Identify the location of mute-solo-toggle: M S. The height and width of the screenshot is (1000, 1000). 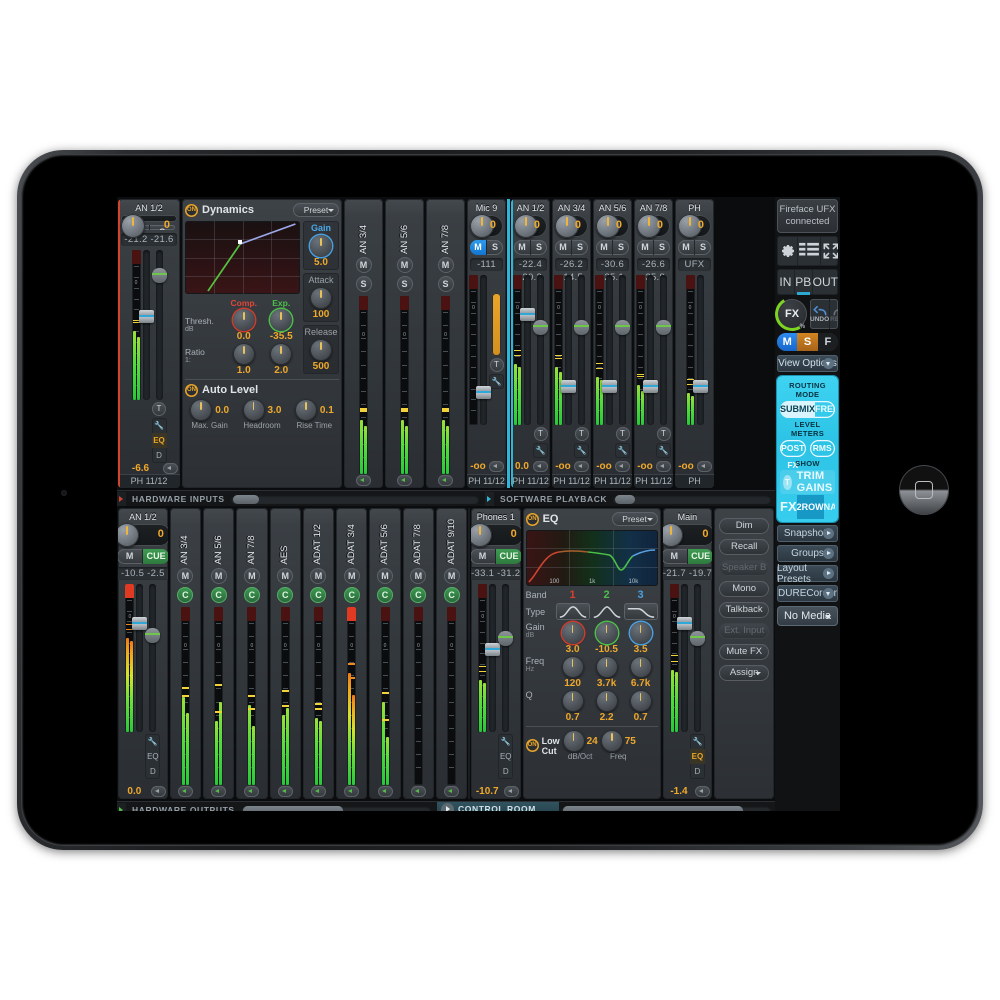
(612, 247).